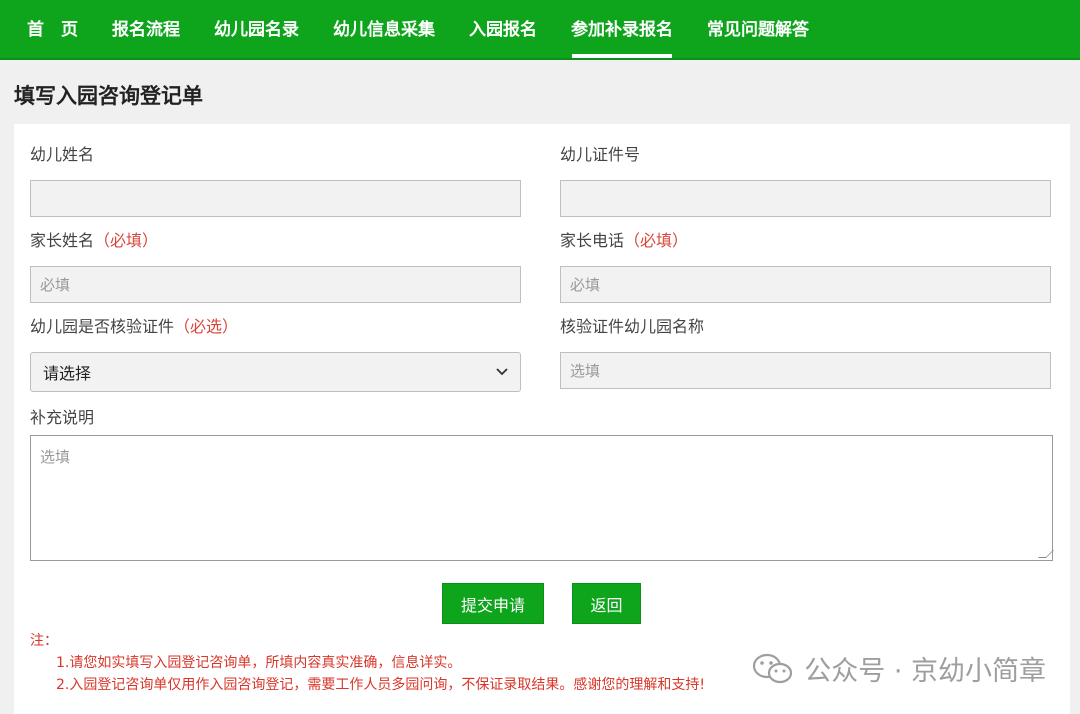 The image size is (1080, 714). I want to click on back-button: 返回, so click(606, 603).